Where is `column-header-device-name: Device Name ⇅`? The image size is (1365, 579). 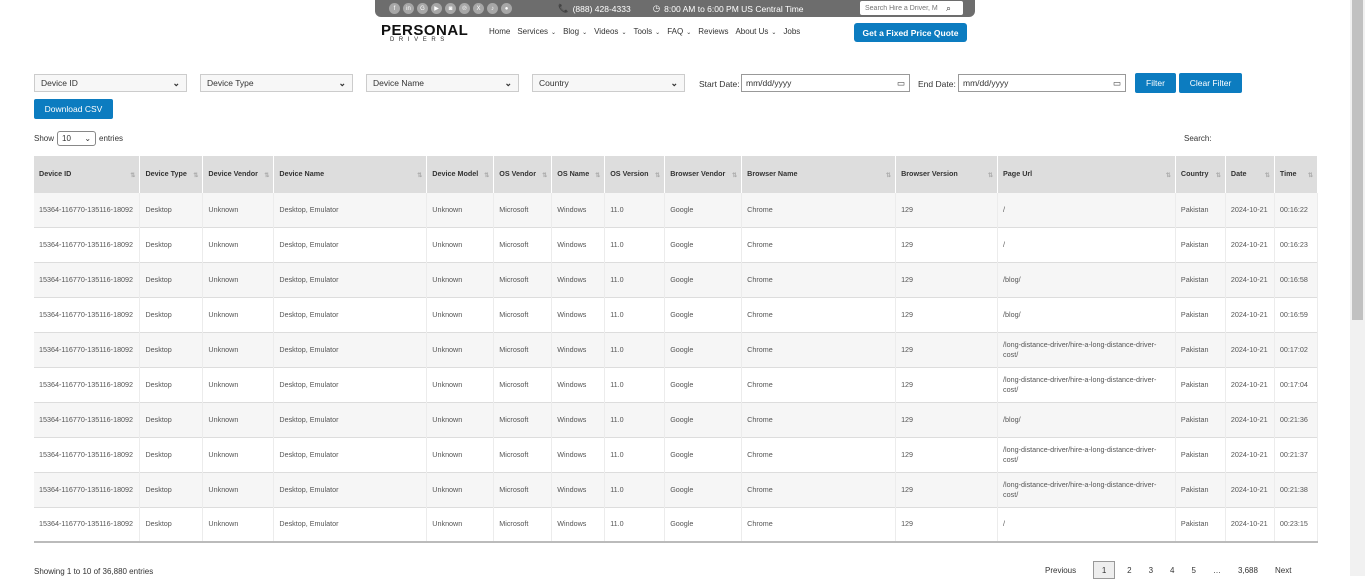 column-header-device-name: Device Name ⇅ is located at coordinates (350, 174).